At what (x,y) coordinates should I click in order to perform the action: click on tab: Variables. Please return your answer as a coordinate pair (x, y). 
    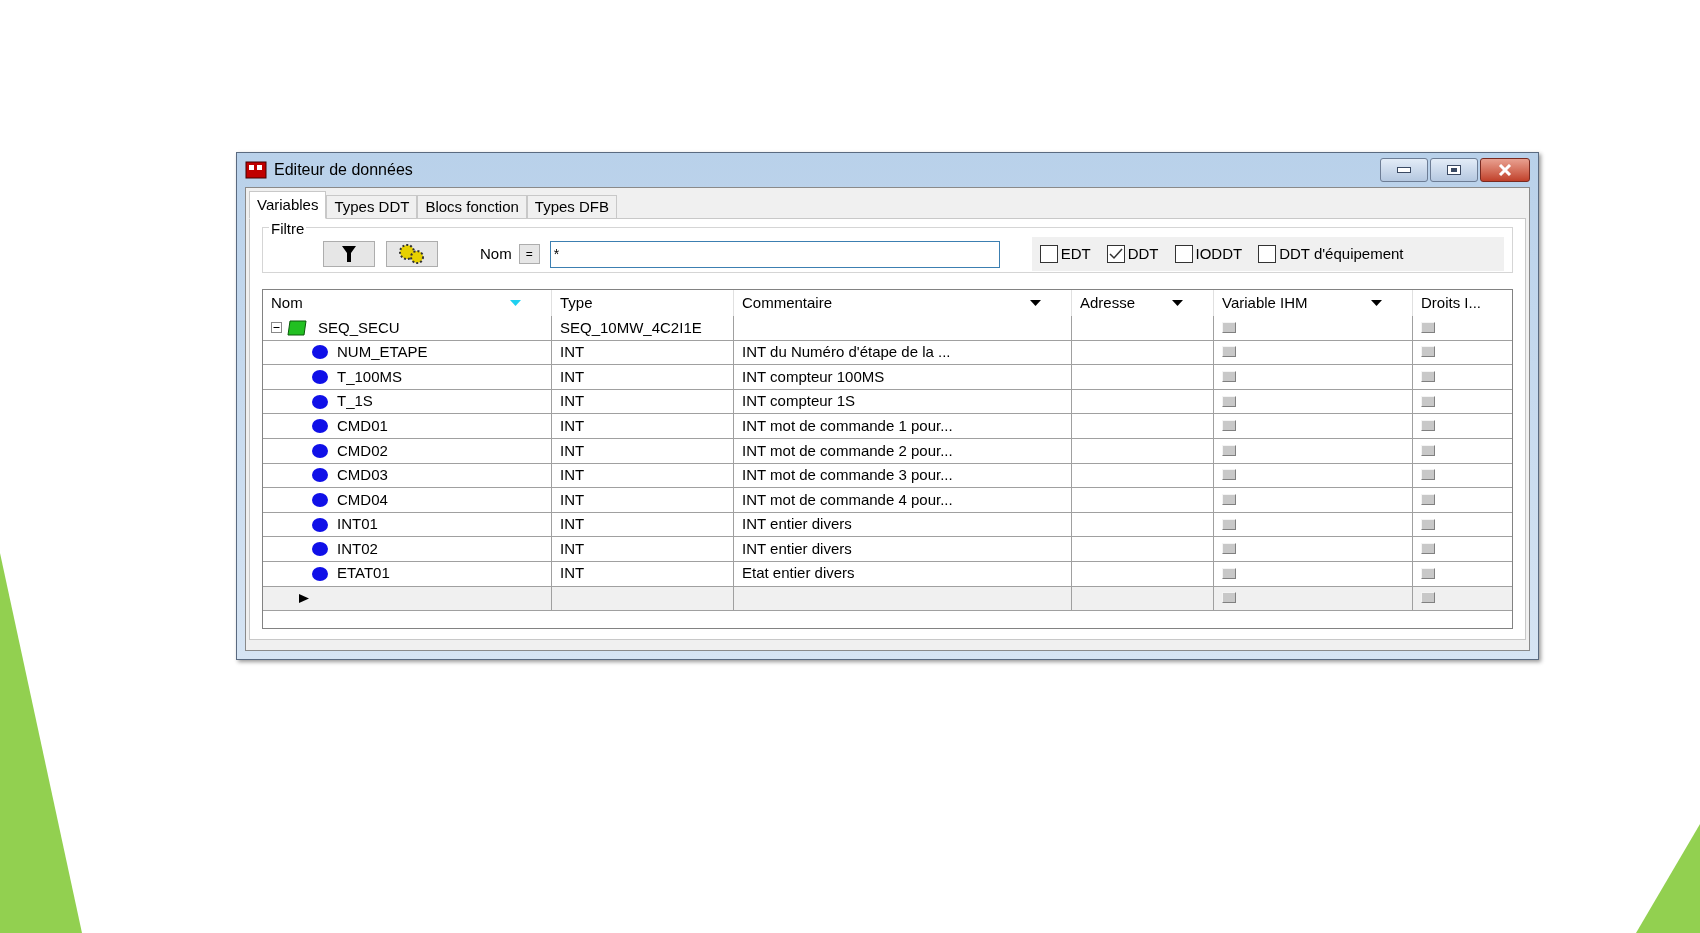
    Looking at the image, I should click on (288, 205).